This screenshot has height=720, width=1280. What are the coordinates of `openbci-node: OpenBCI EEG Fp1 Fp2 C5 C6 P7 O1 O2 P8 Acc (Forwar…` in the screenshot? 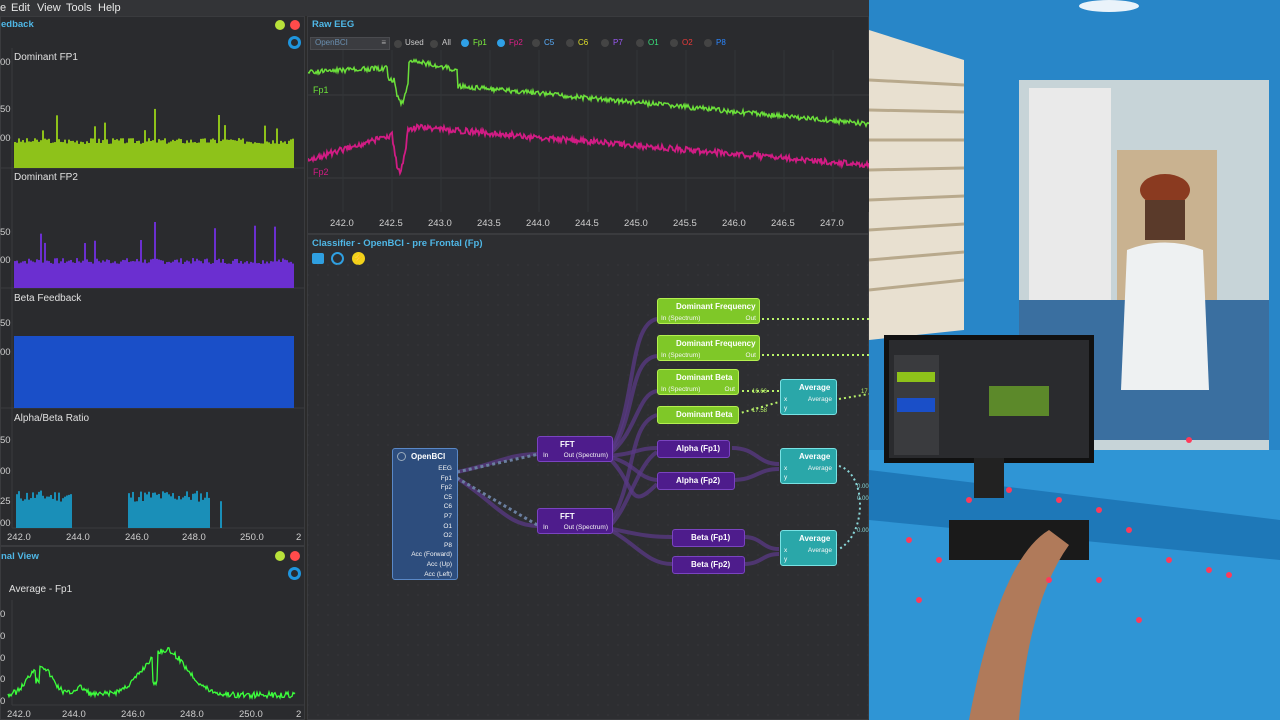 It's located at (425, 514).